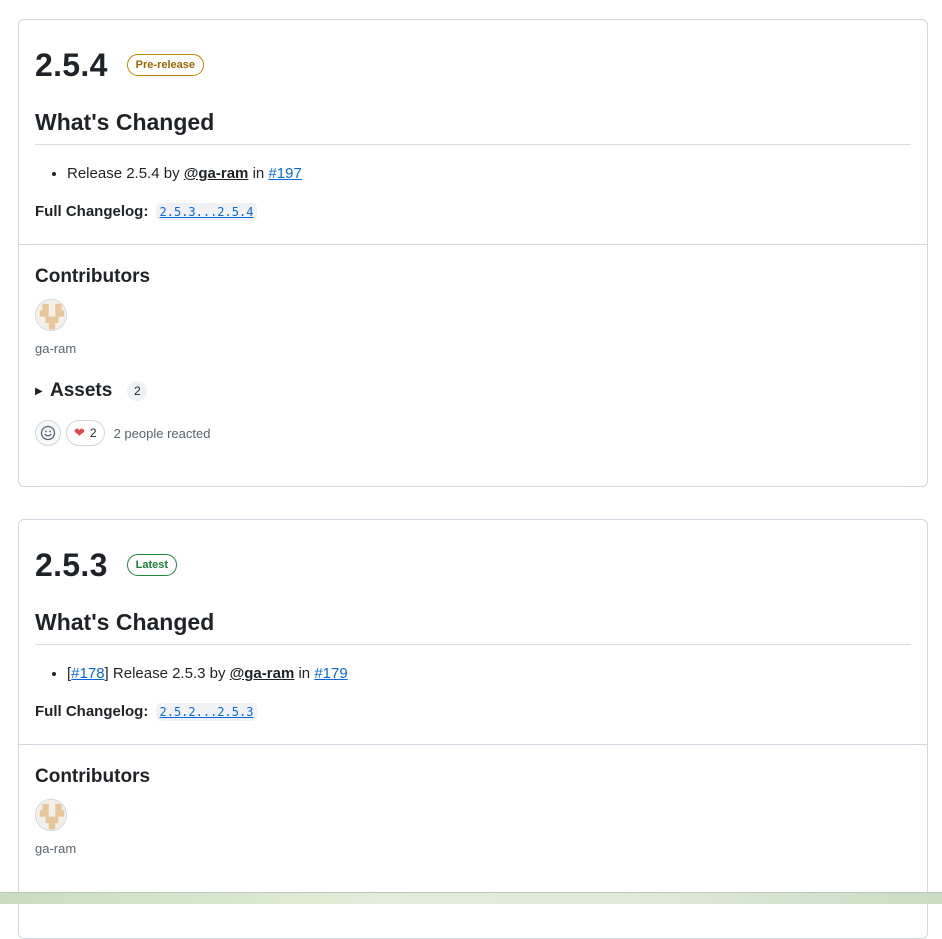 This screenshot has width=942, height=939. I want to click on change-text: Release 2.5.3 by, so click(171, 673).